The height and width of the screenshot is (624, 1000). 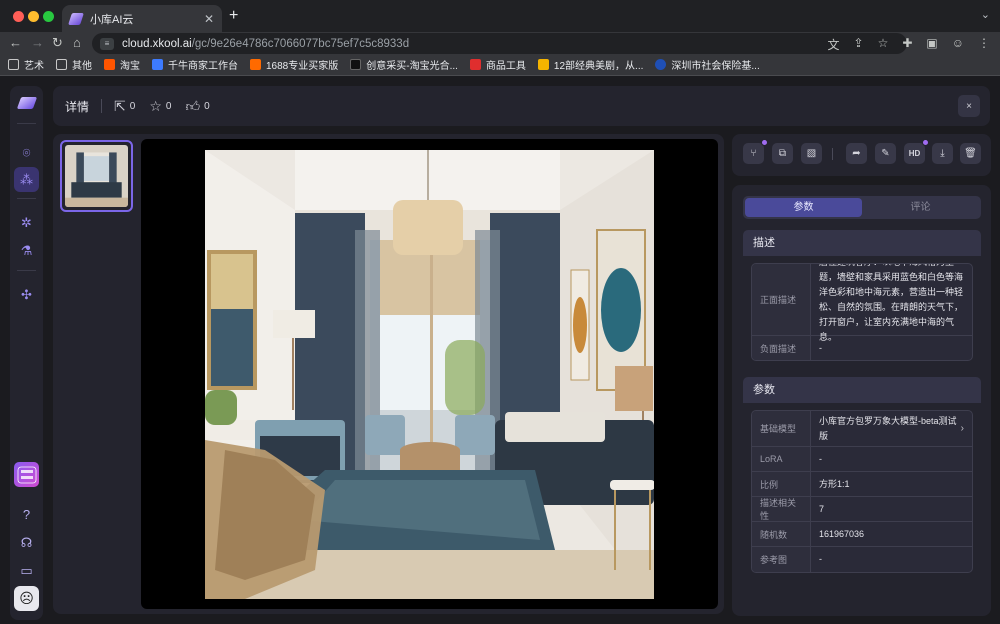 What do you see at coordinates (862, 484) in the screenshot?
I see `param-row: 比例 方形1:1` at bounding box center [862, 484].